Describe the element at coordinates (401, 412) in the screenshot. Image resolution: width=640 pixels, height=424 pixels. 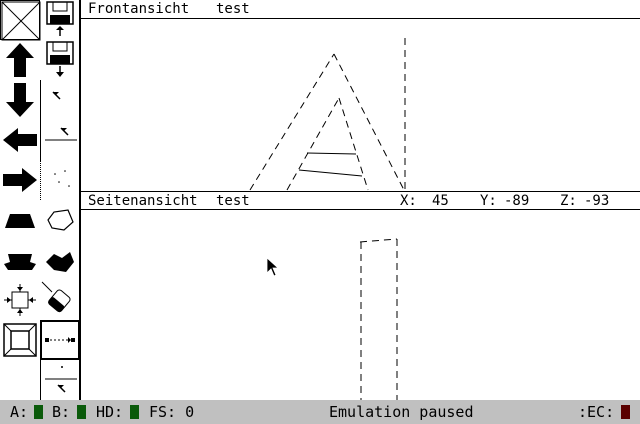
I see `status-message: Emulation paused` at that location.